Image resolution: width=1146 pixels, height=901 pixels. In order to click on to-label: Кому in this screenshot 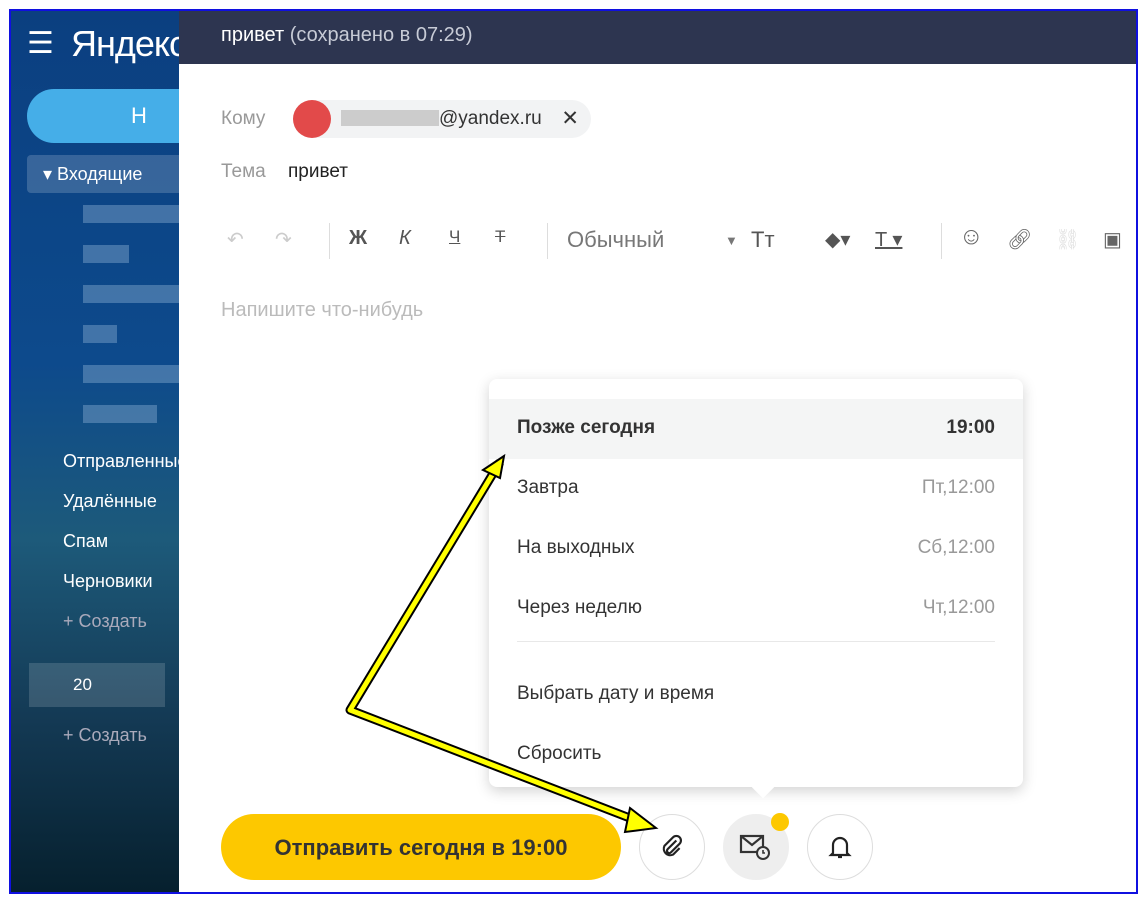, I will do `click(243, 118)`.